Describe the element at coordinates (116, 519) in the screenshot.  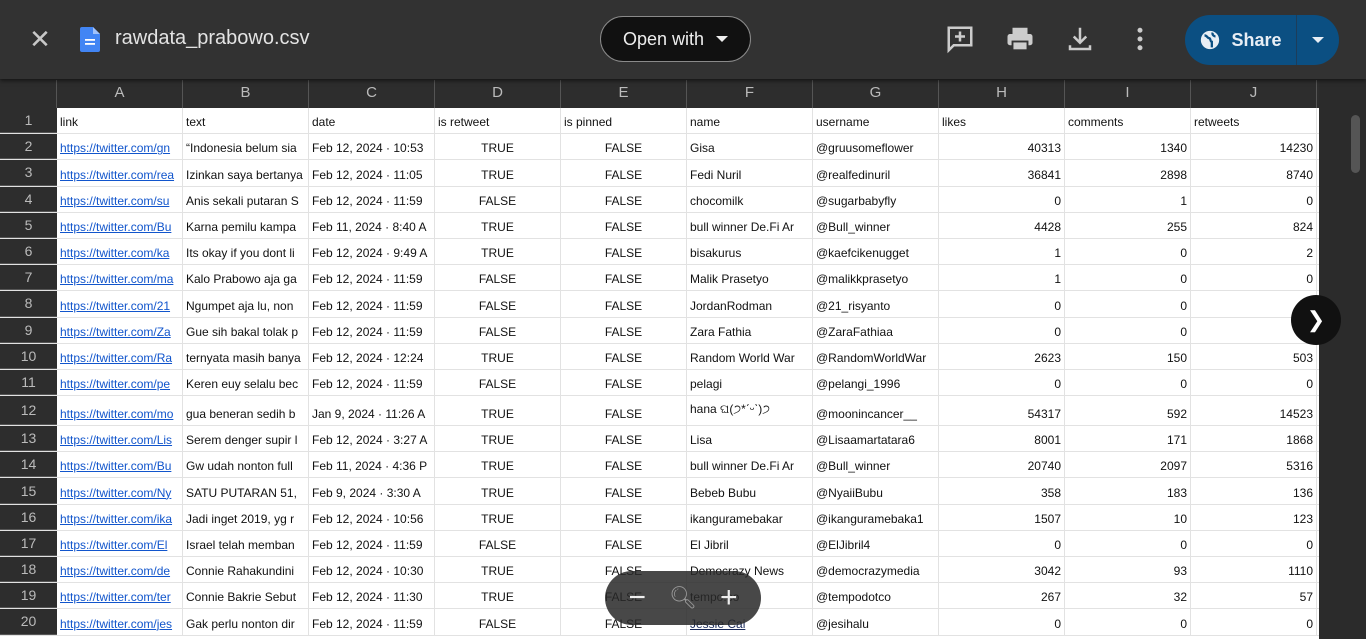
I see `cell-link: https://twitter.com/ika` at that location.